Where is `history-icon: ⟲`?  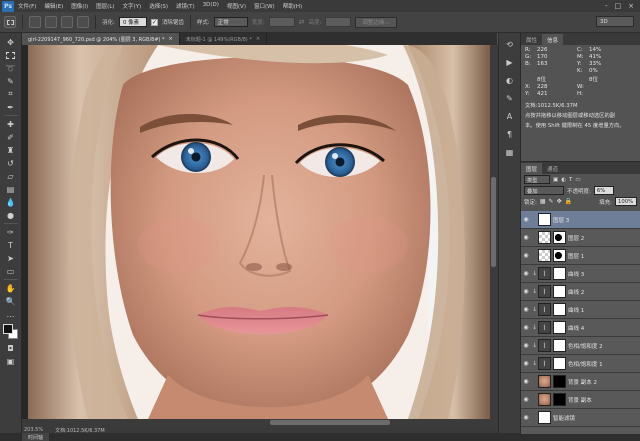 history-icon: ⟲ is located at coordinates (510, 44).